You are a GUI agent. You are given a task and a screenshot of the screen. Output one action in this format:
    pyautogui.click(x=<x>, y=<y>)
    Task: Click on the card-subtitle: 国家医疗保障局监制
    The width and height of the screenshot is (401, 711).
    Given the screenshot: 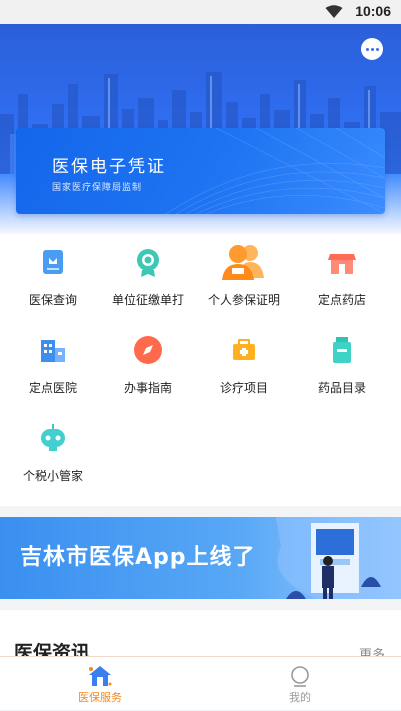 What is the action you would take?
    pyautogui.click(x=97, y=188)
    